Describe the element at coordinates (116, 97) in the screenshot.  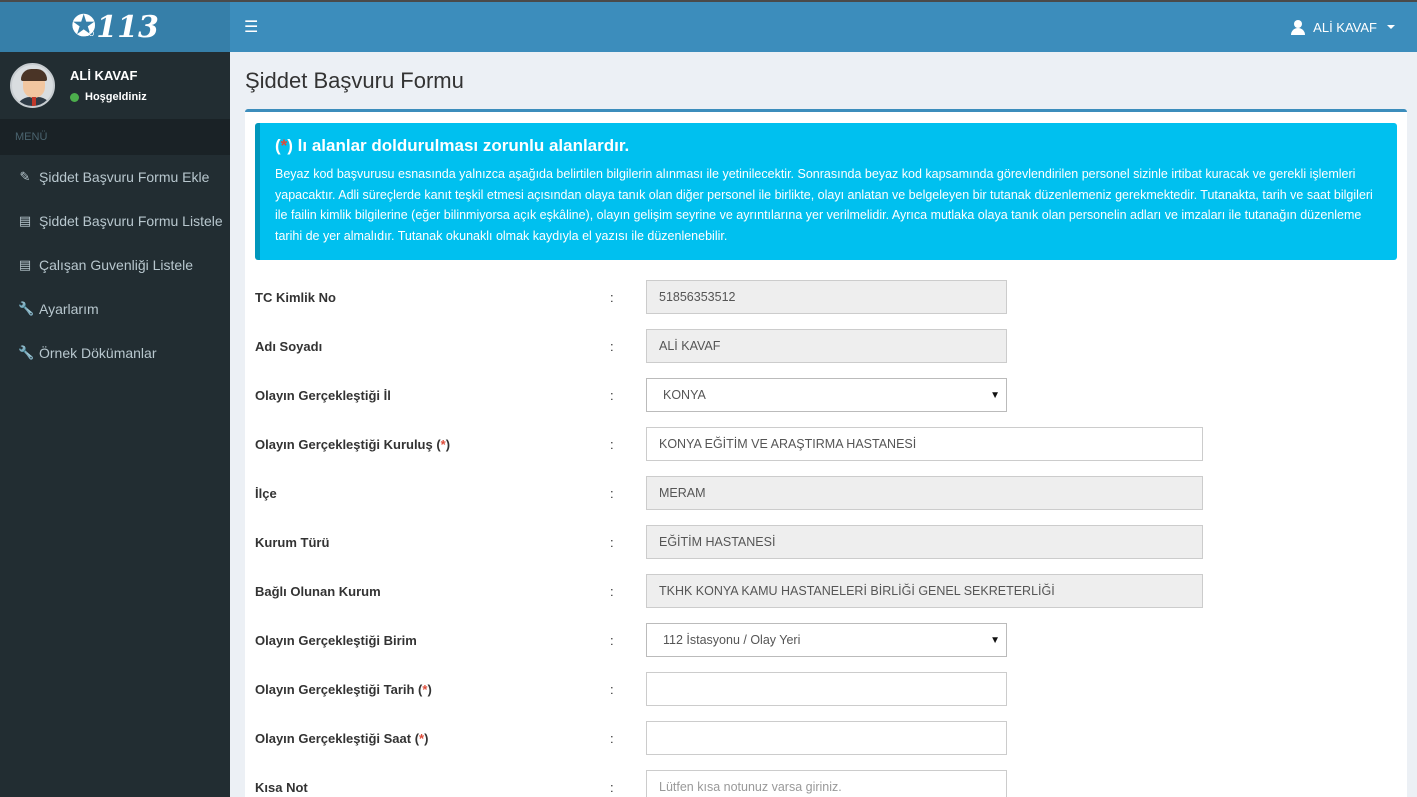
I see `status-text: Hoşgeldiniz` at that location.